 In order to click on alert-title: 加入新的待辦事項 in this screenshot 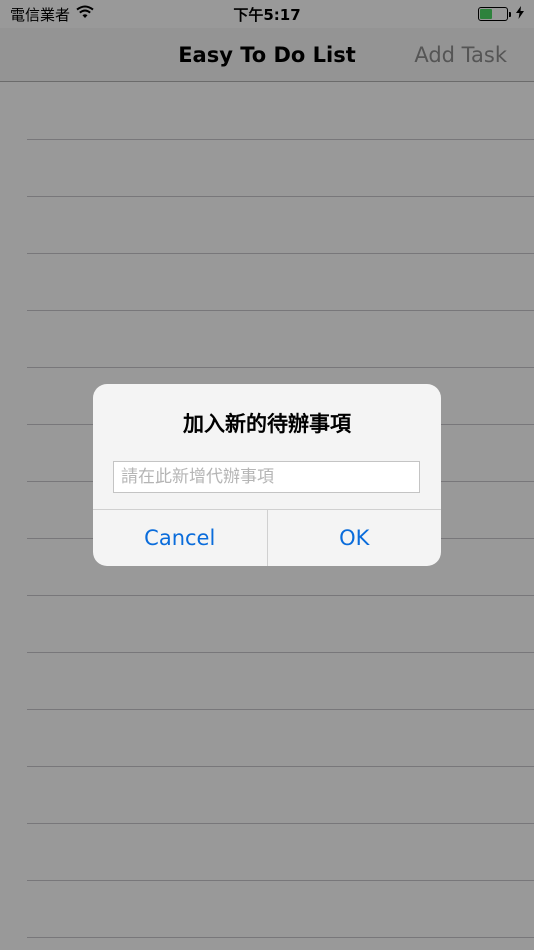, I will do `click(267, 424)`.